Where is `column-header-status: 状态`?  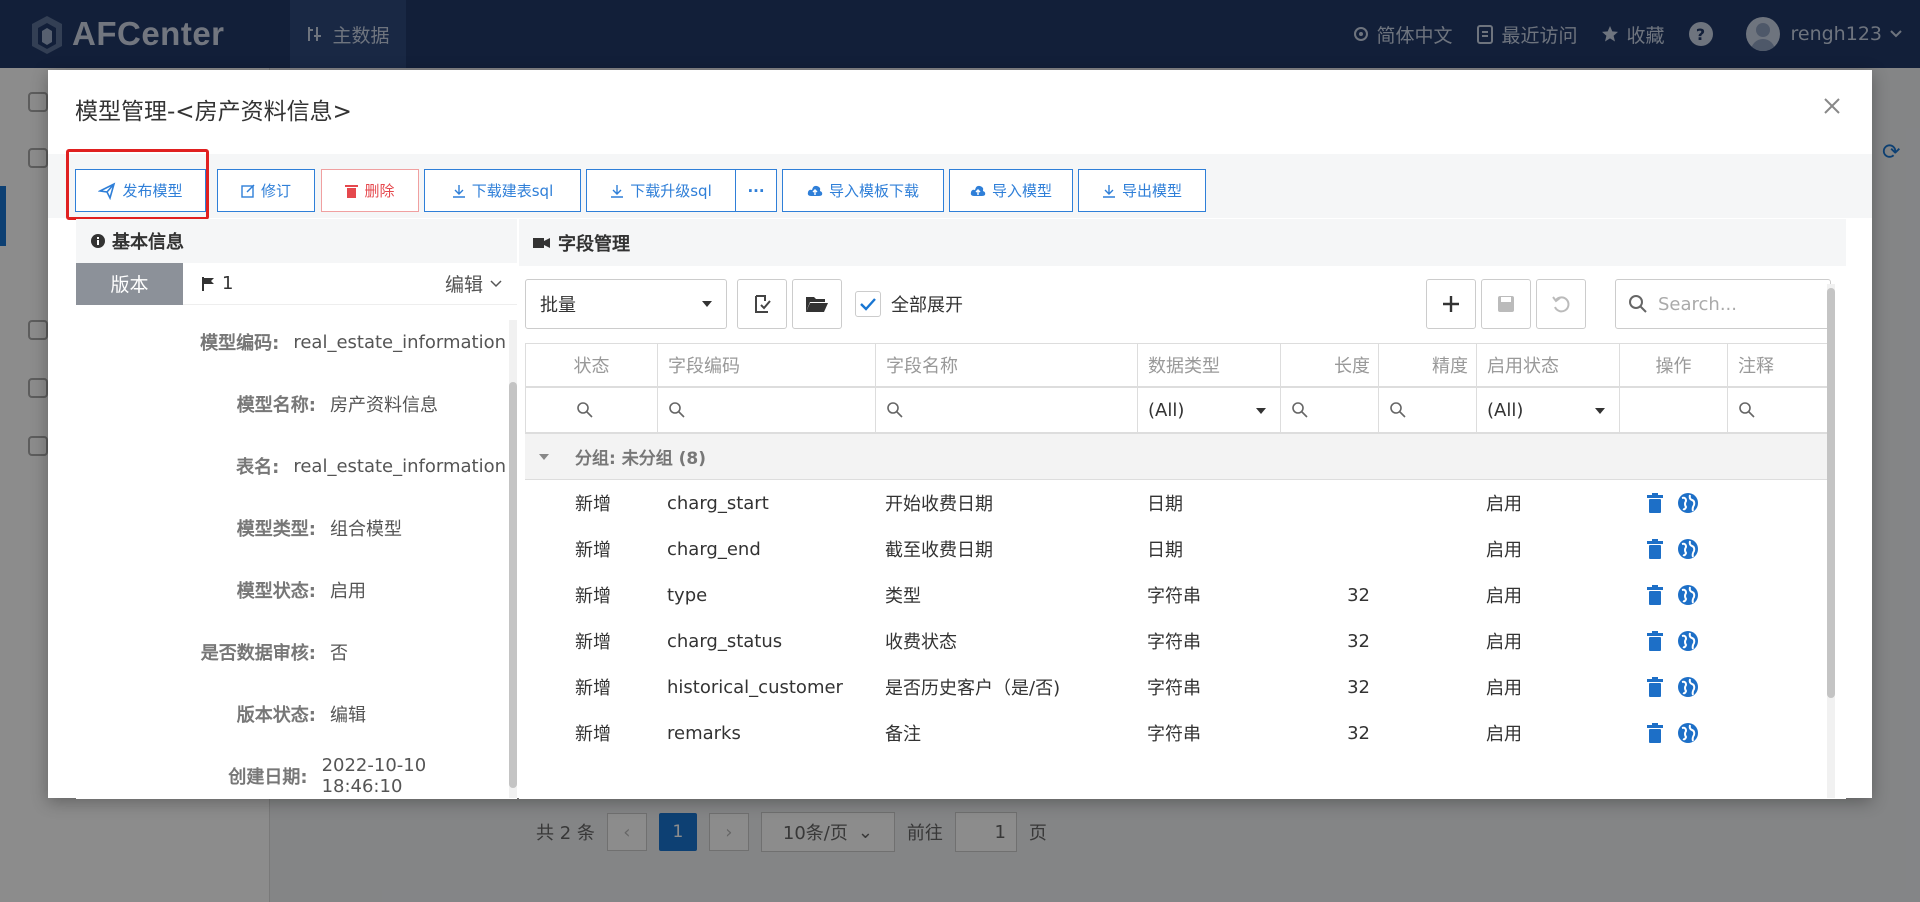 column-header-status: 状态 is located at coordinates (592, 365).